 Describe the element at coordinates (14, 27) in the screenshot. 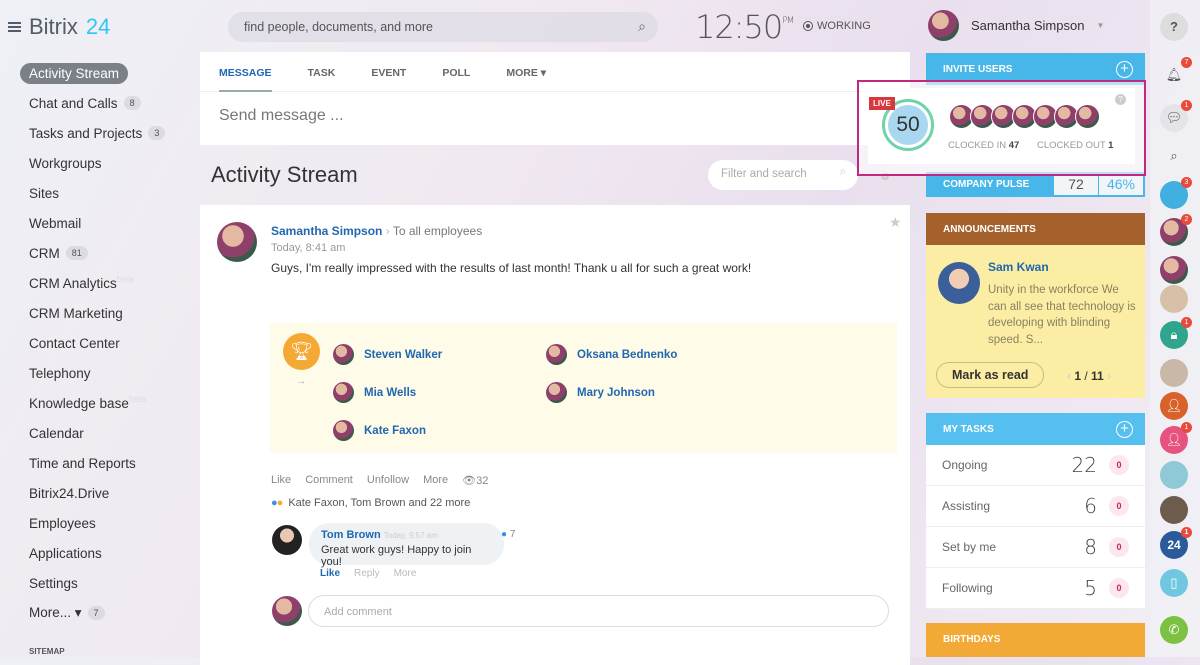

I see `menu-icon` at that location.